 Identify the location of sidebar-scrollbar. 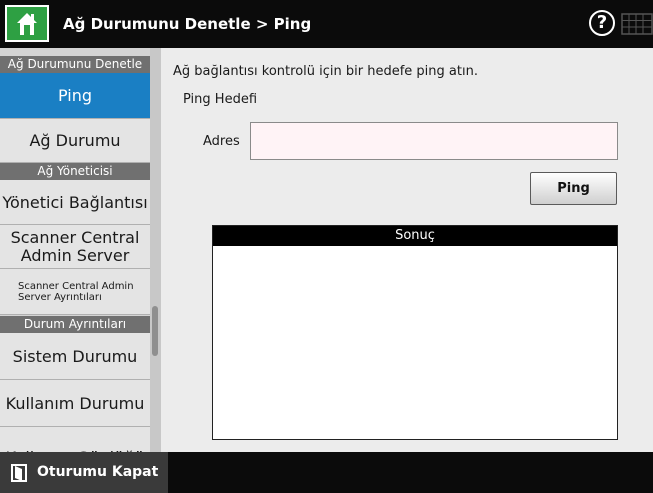
(155, 250).